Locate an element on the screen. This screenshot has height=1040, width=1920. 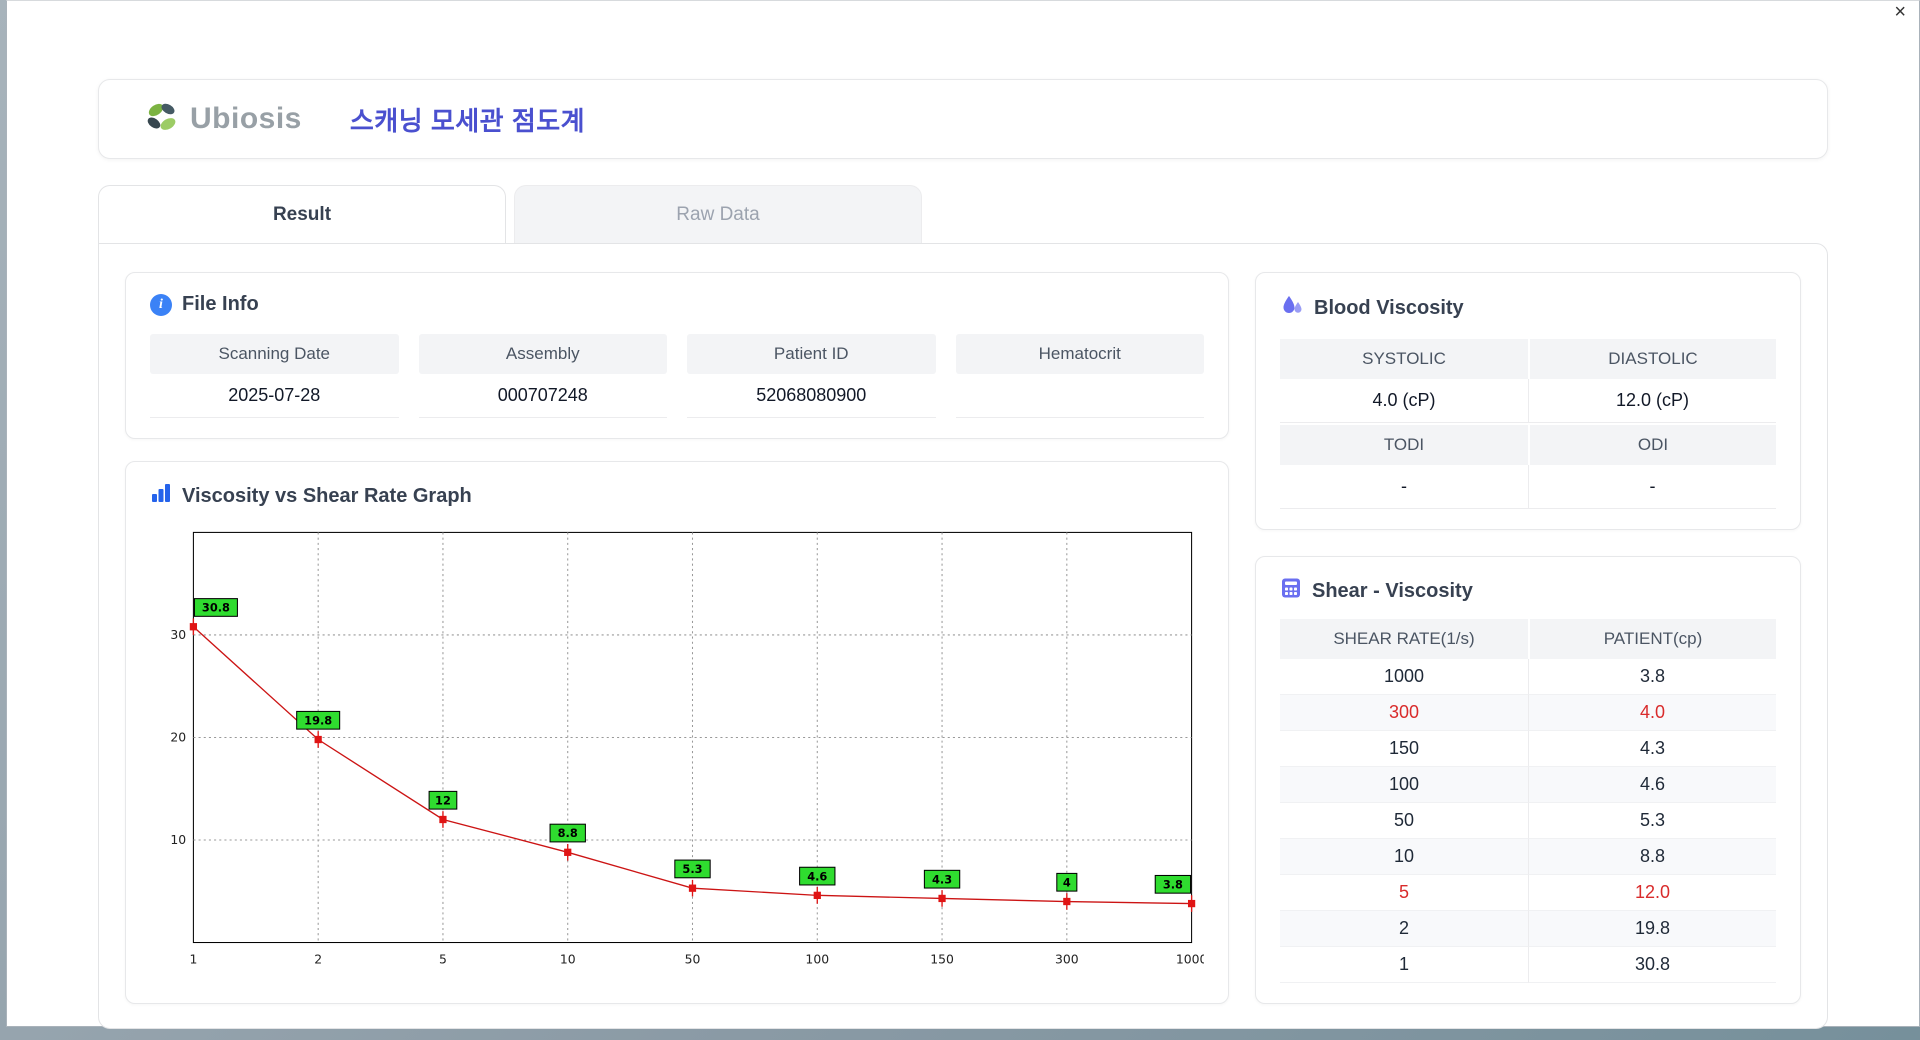
field-label: Assembly is located at coordinates (542, 354).